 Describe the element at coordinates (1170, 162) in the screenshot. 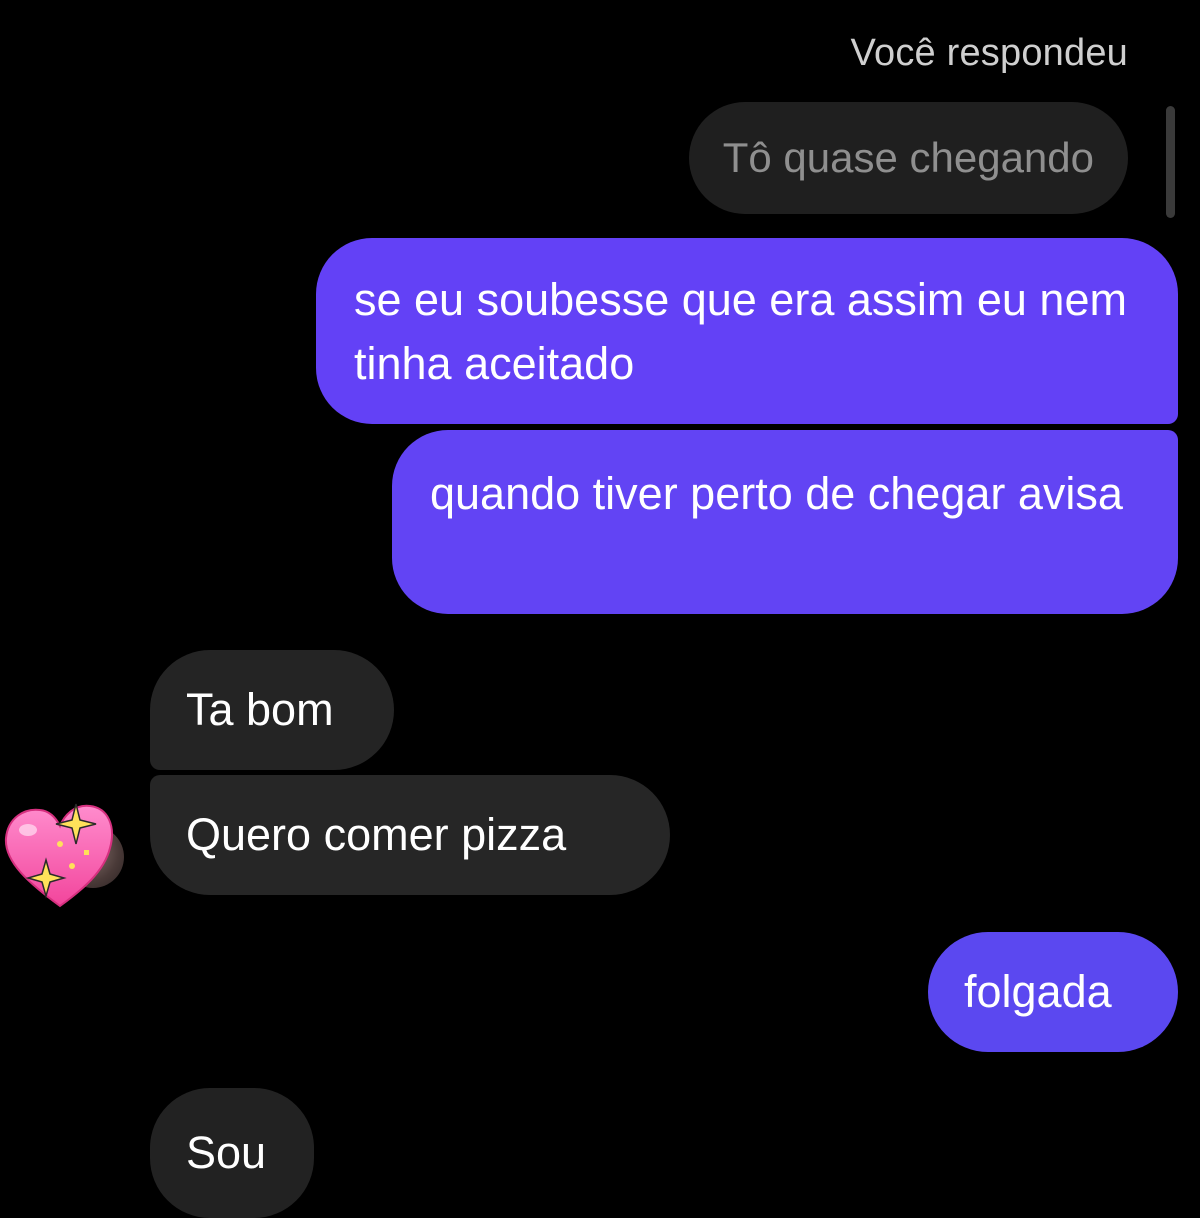

I see `reply-indicator-bar` at that location.